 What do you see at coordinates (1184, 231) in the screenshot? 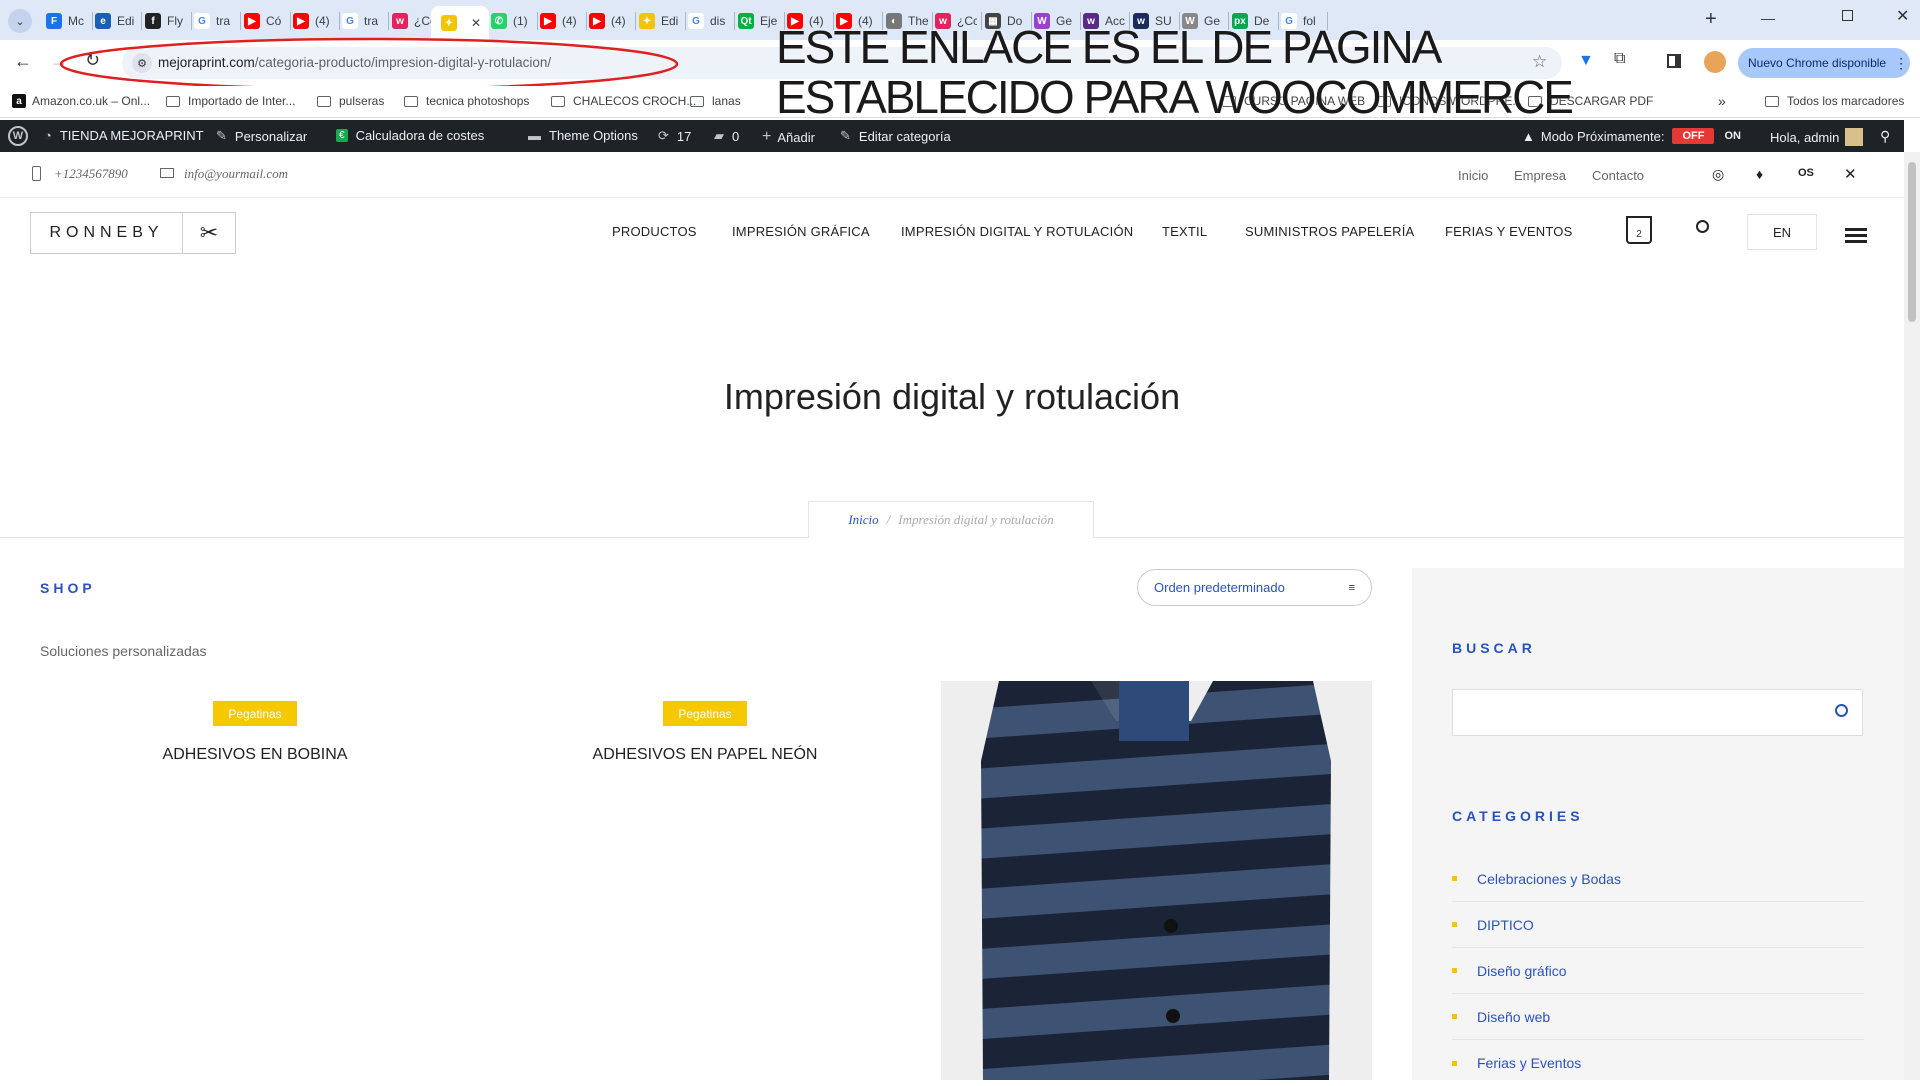
I see `nav-textil: TEXTIL` at bounding box center [1184, 231].